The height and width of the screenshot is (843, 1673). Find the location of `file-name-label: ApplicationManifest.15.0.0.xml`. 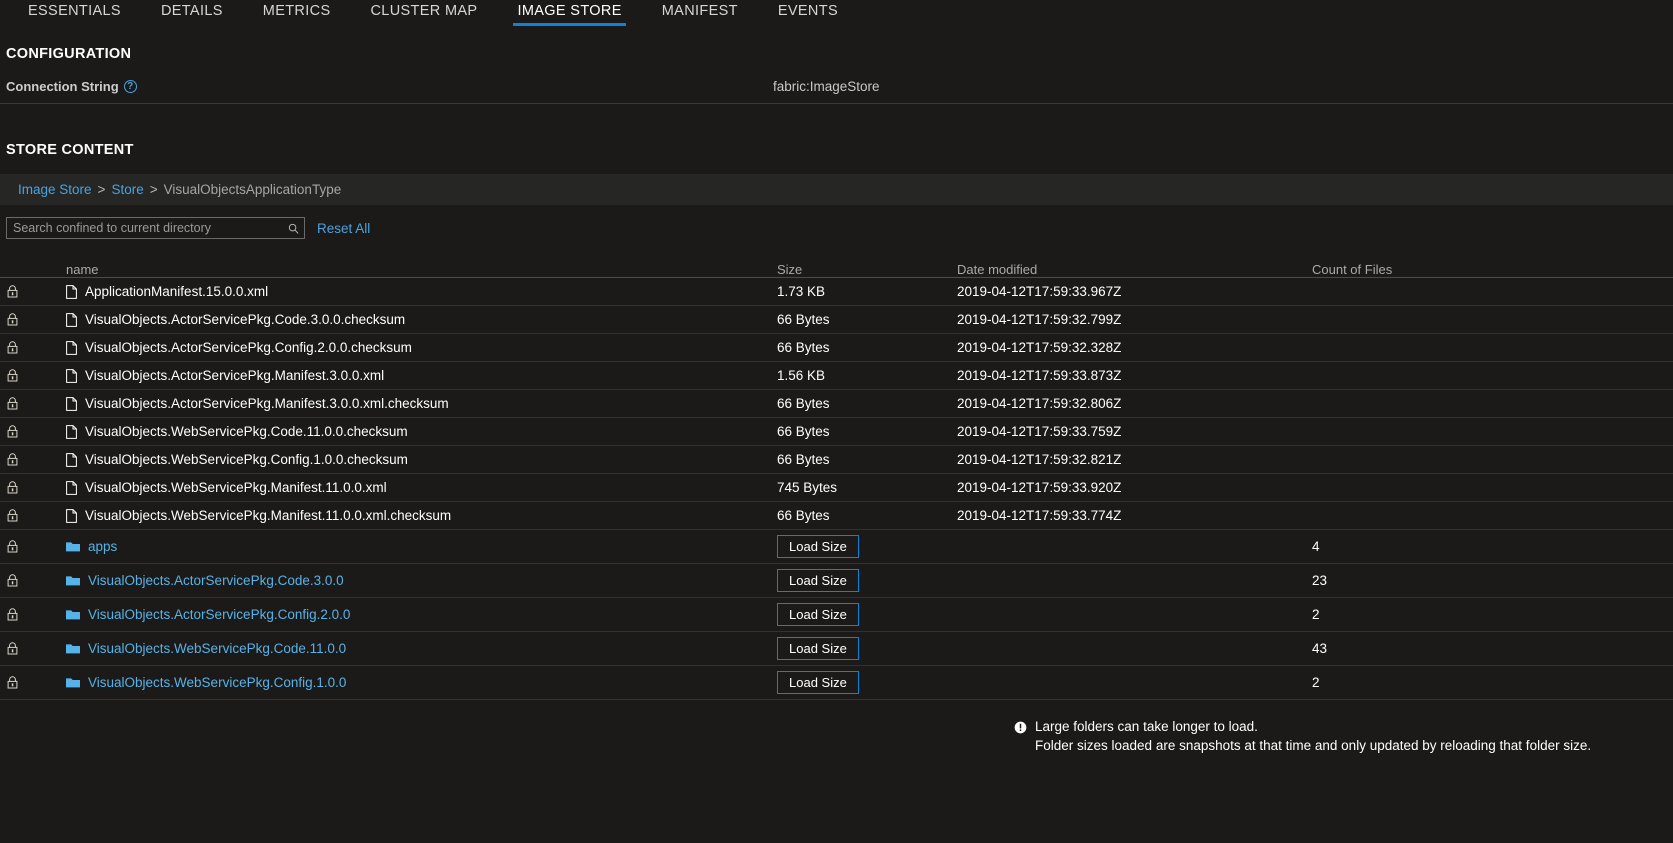

file-name-label: ApplicationManifest.15.0.0.xml is located at coordinates (177, 291).